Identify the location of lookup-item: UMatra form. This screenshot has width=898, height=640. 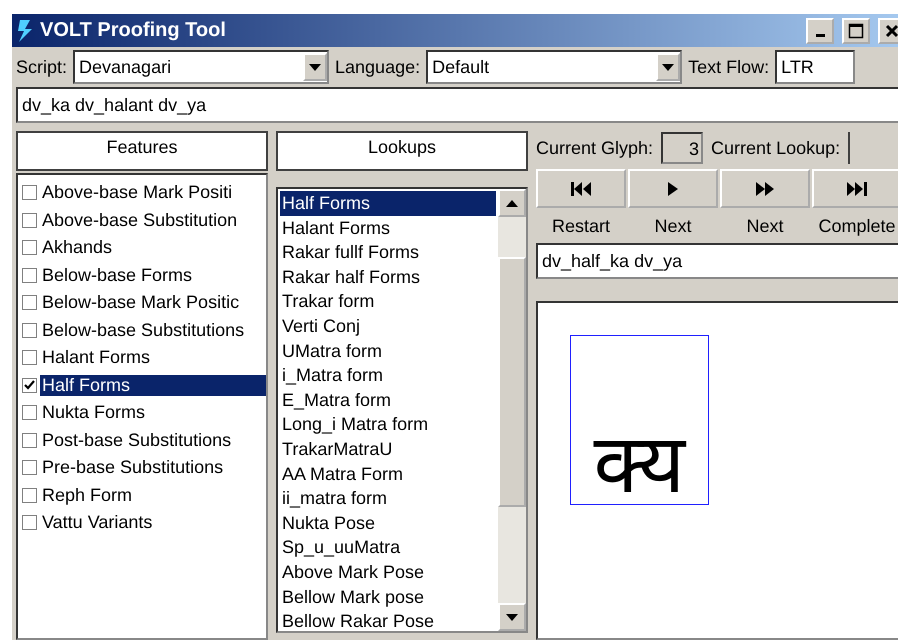
(388, 351).